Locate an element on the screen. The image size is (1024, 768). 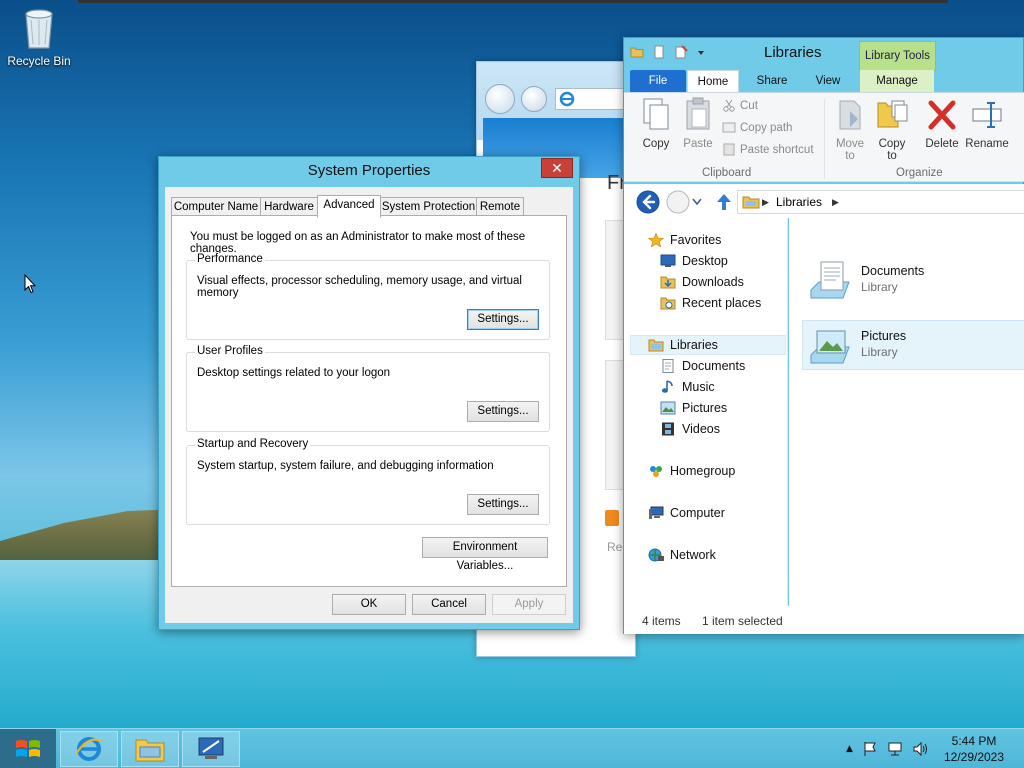
taskbar-file-explorer is located at coordinates (150, 749).